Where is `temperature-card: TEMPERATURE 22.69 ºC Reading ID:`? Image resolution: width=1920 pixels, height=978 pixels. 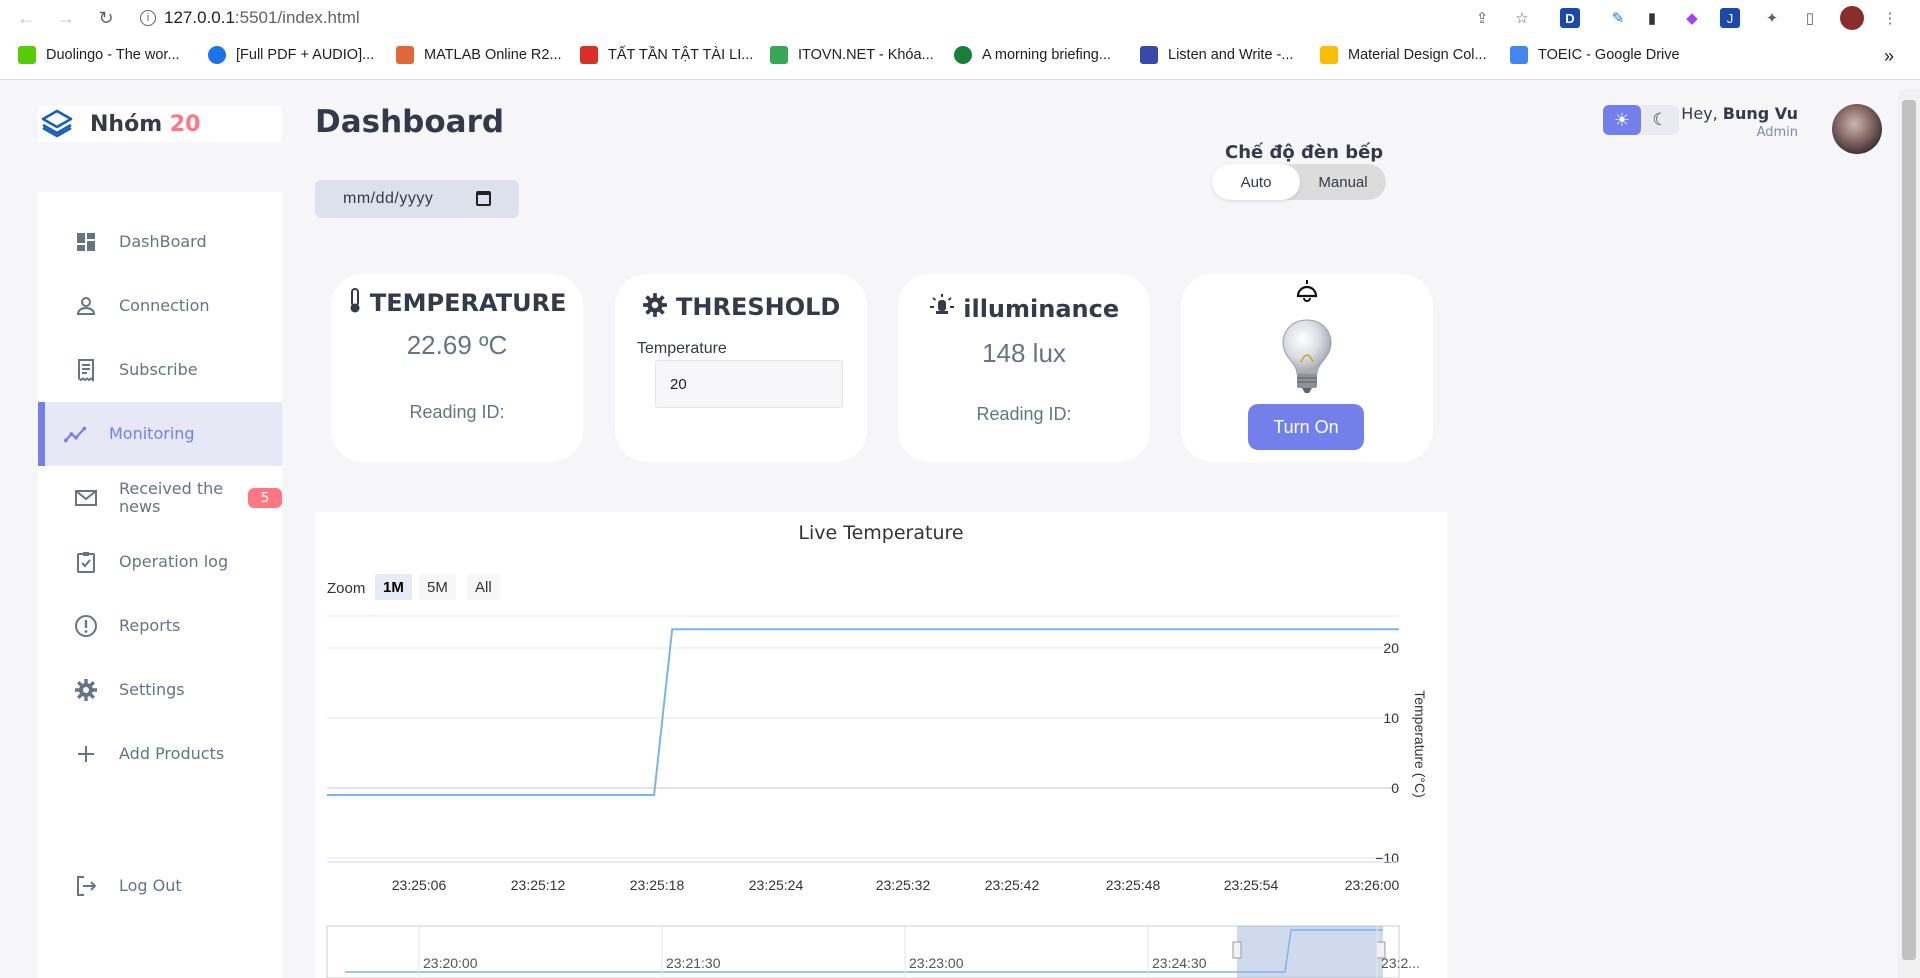 temperature-card: TEMPERATURE 22.69 ºC Reading ID: is located at coordinates (457, 368).